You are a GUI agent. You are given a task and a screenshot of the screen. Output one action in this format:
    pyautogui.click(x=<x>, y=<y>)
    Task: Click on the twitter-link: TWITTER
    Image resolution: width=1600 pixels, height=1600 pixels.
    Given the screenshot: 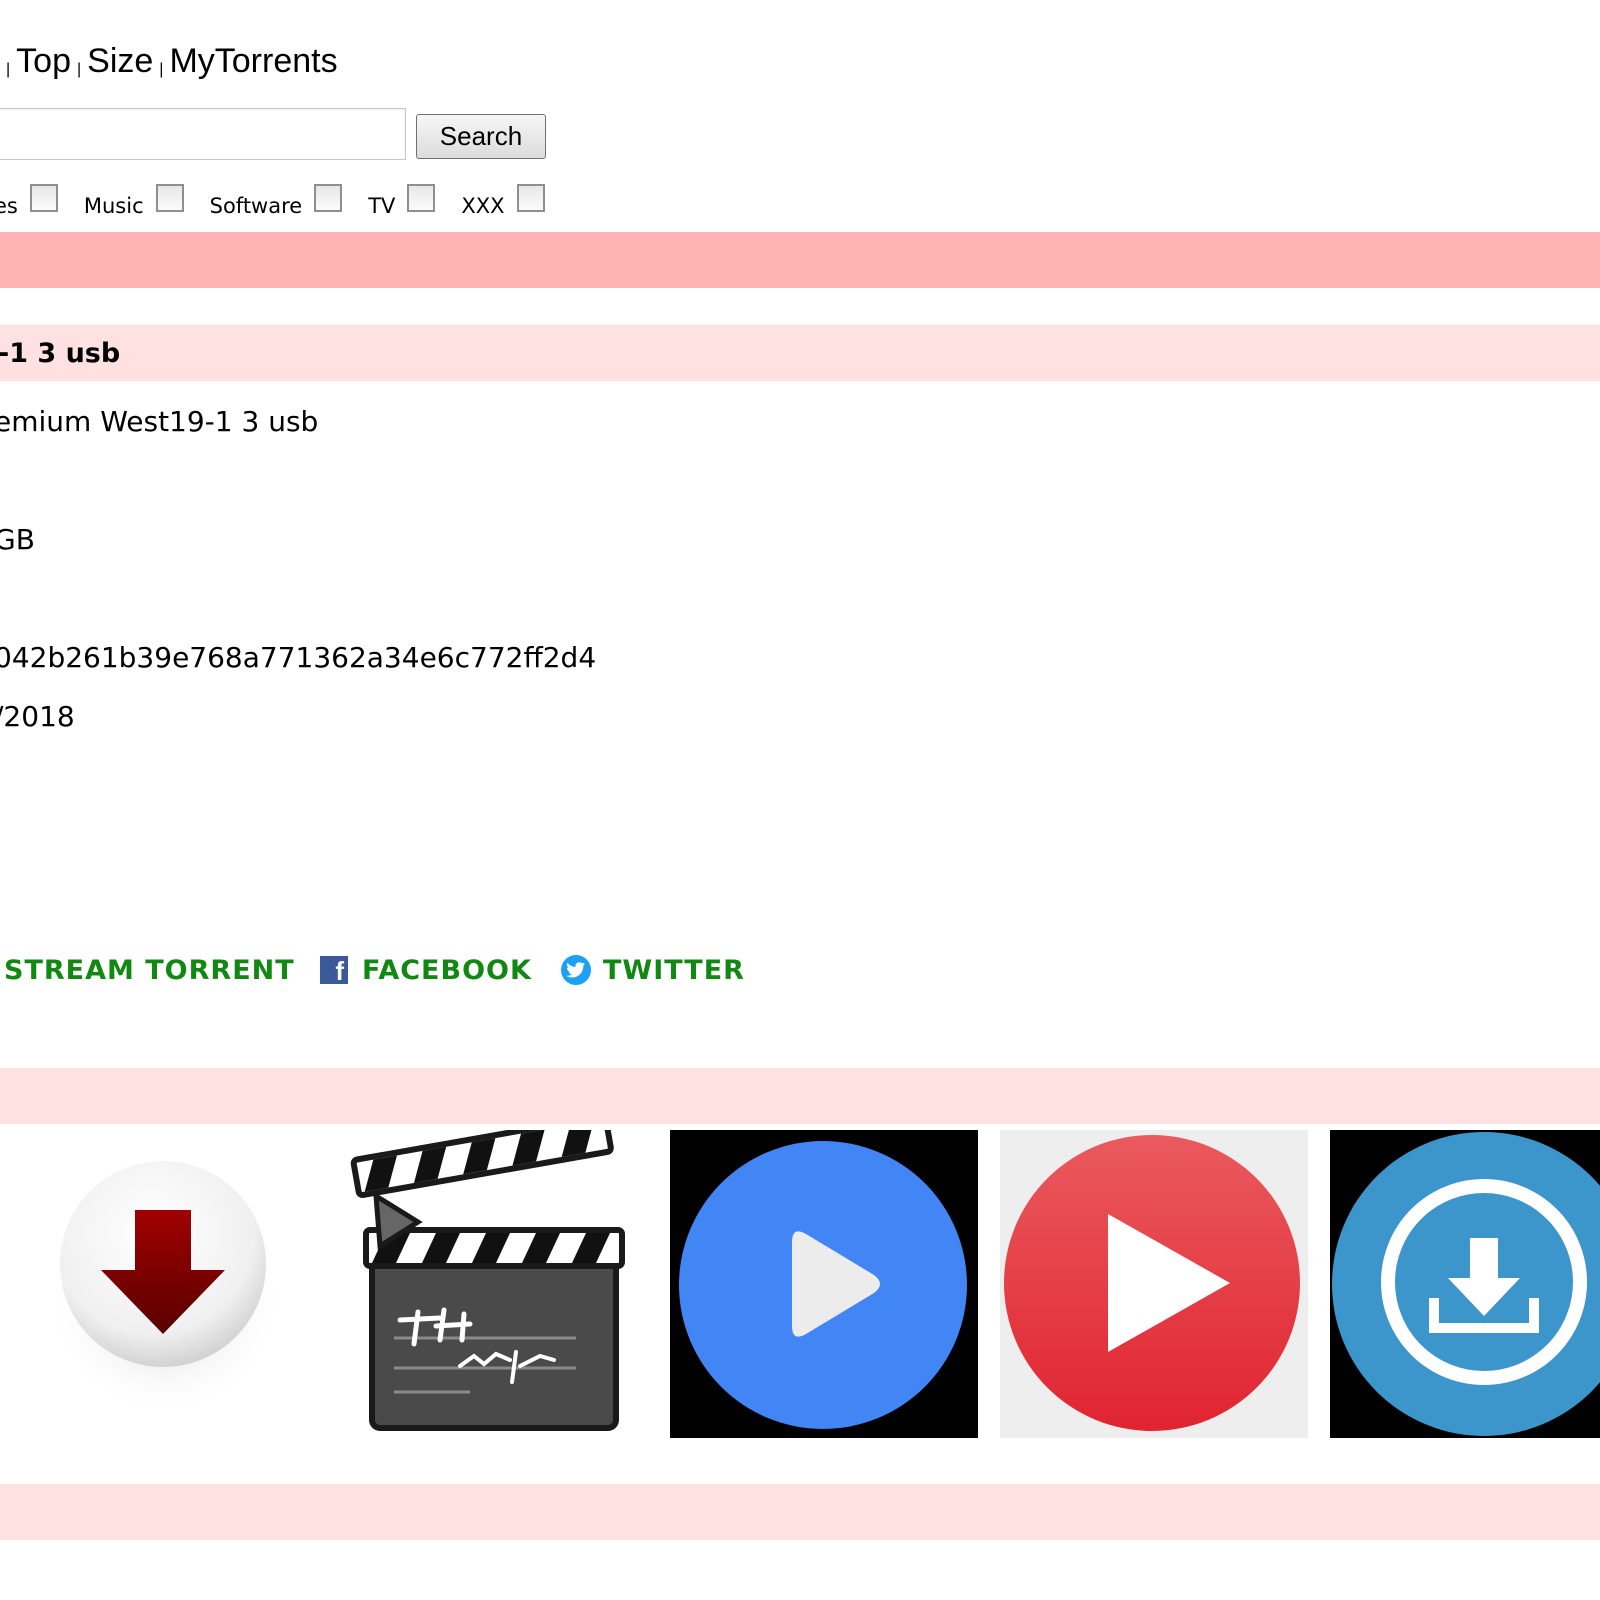 What is the action you would take?
    pyautogui.click(x=653, y=970)
    